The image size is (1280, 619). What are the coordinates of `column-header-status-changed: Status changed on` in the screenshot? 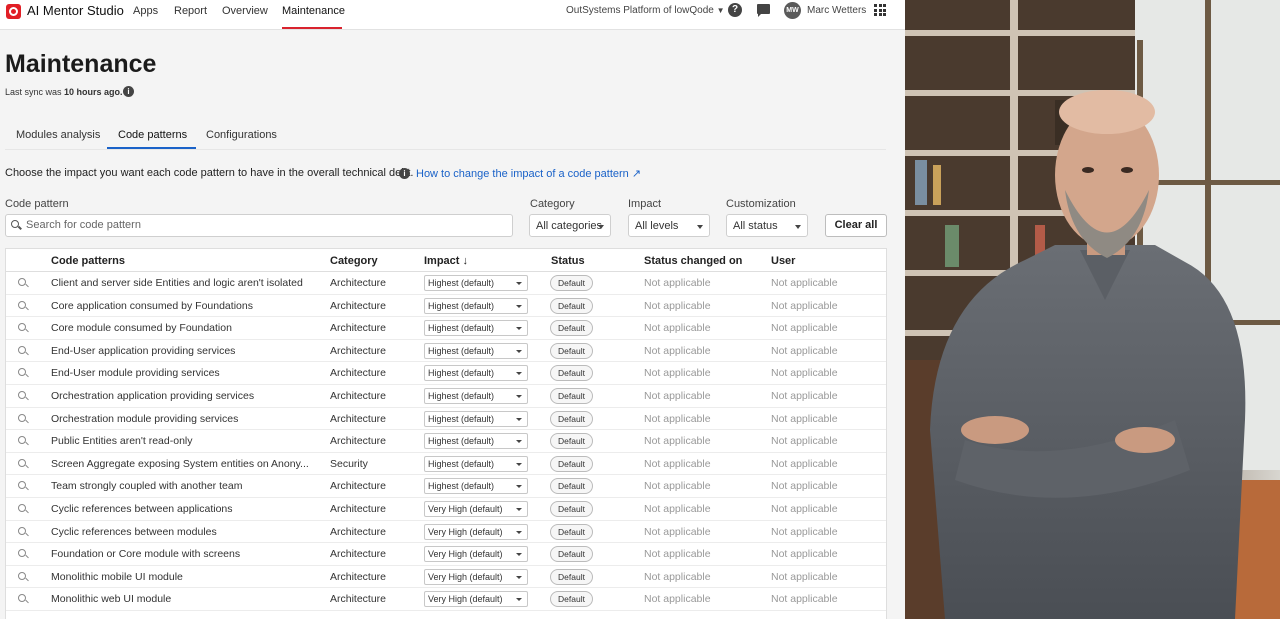 It's located at (693, 261).